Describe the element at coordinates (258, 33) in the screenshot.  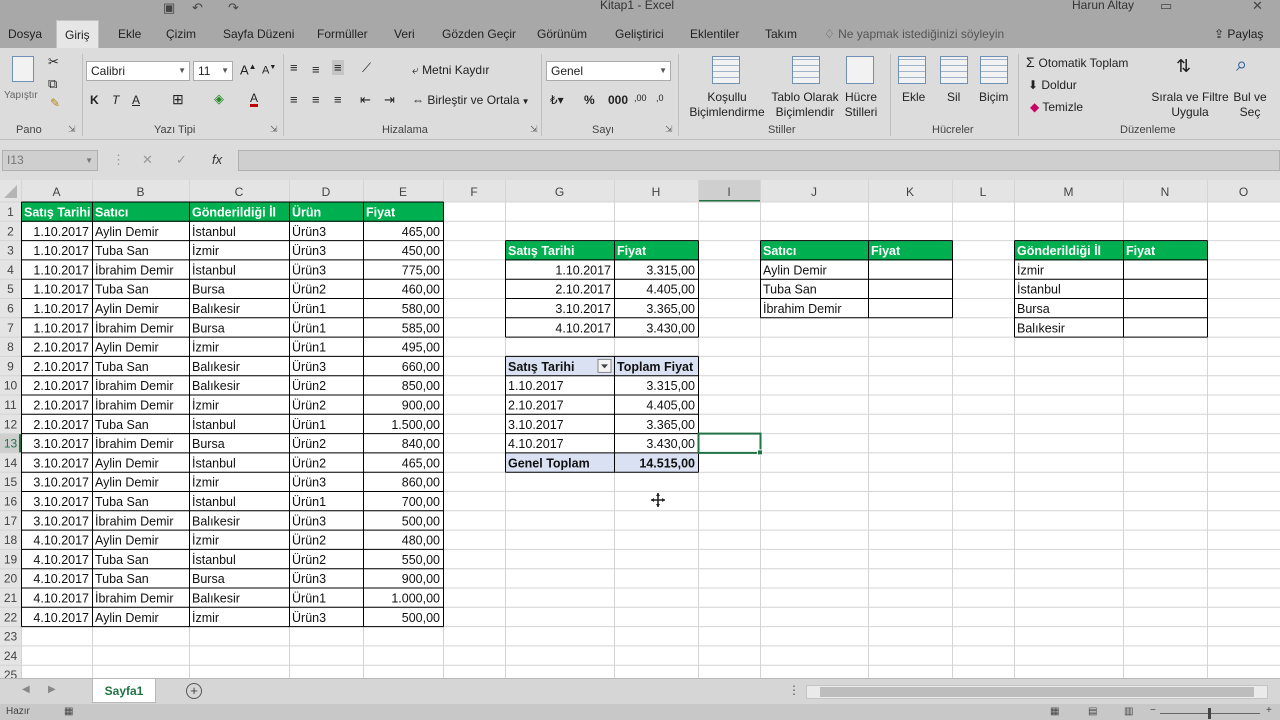
I see `tab-sayfa-duzeni: Sayfa Düzeni` at that location.